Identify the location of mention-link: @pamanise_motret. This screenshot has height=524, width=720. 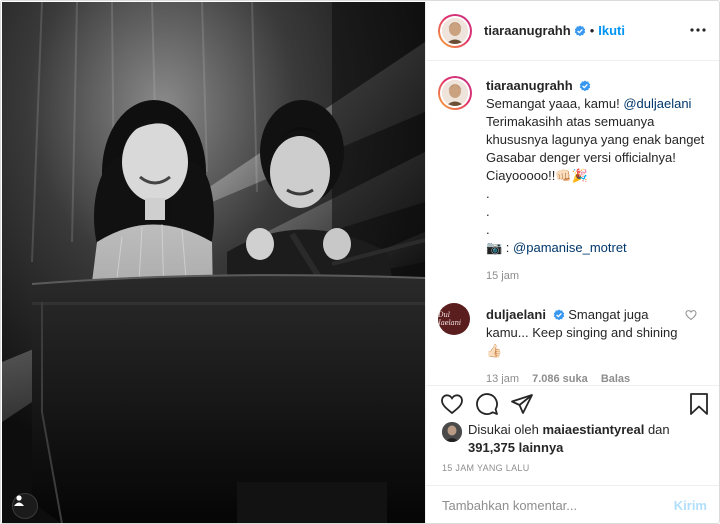
(570, 247).